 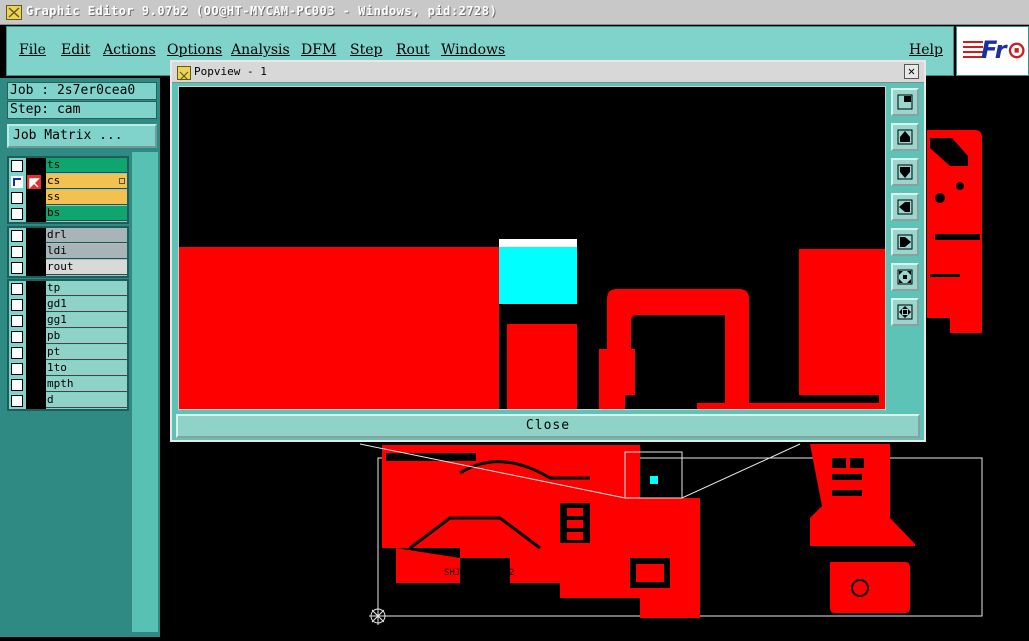 I want to click on layer-row: mpth, so click(x=68, y=385).